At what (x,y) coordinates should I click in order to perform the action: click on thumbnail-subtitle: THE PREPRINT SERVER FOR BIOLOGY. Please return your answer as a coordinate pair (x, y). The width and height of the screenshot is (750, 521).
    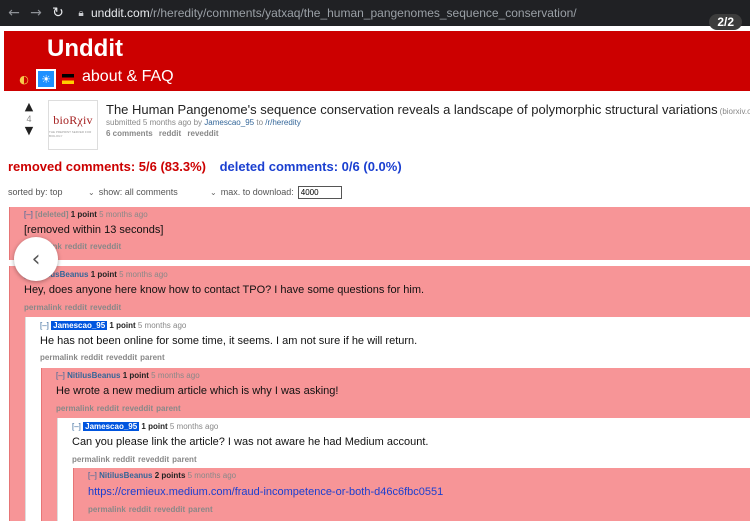
    Looking at the image, I should click on (70, 133).